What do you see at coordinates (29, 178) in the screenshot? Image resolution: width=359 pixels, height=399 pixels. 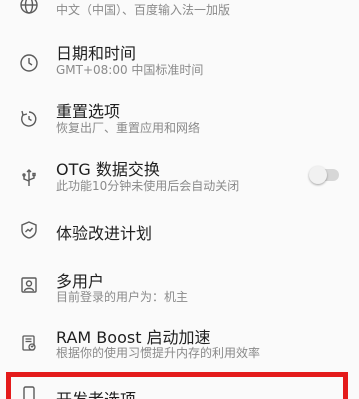 I see `usb-icon` at bounding box center [29, 178].